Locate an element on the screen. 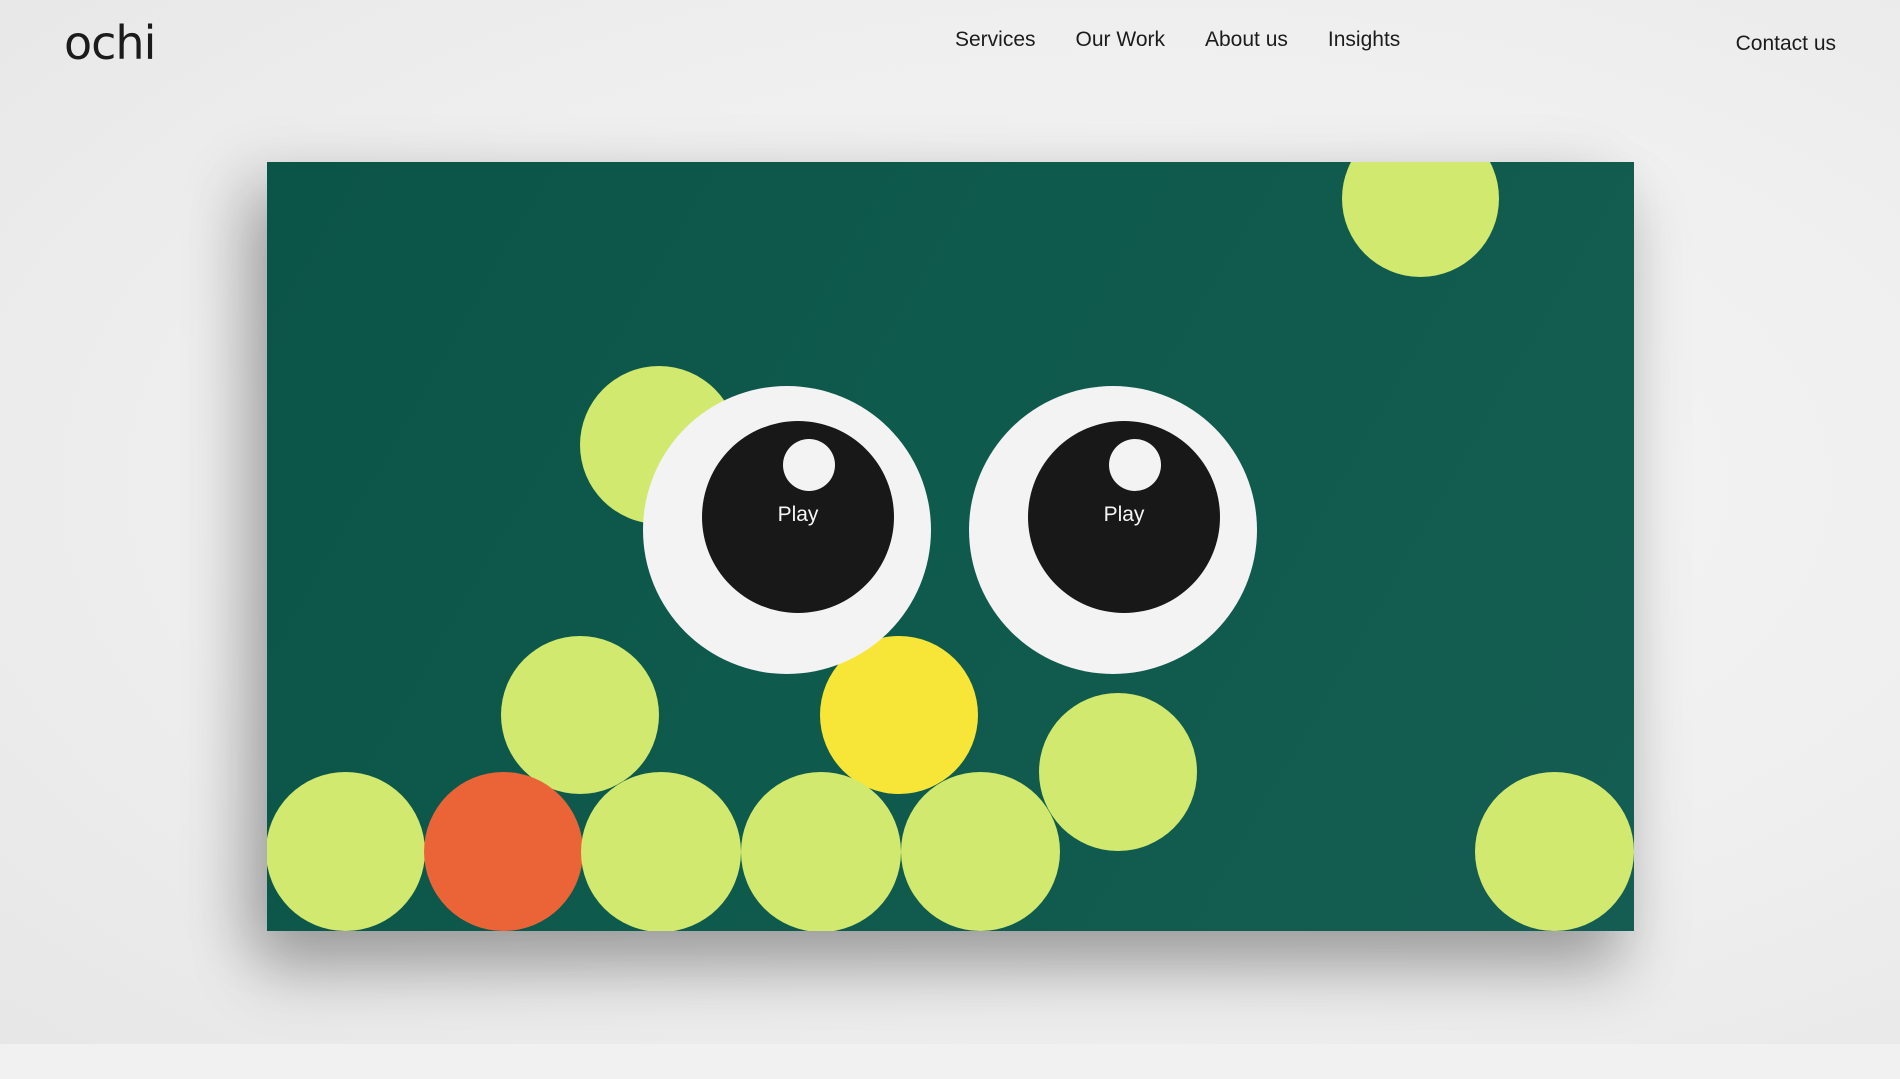  right-eye: Play is located at coordinates (1113, 530).